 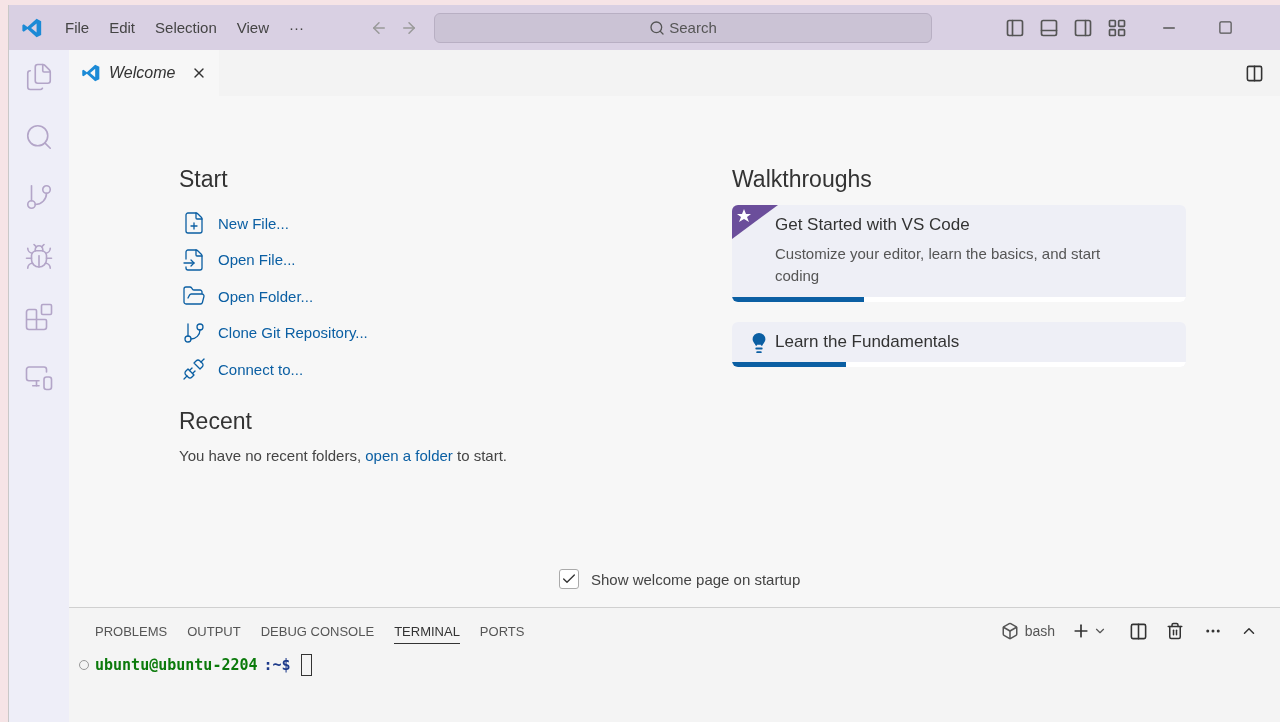 I want to click on section-heading: Recent, so click(x=216, y=421).